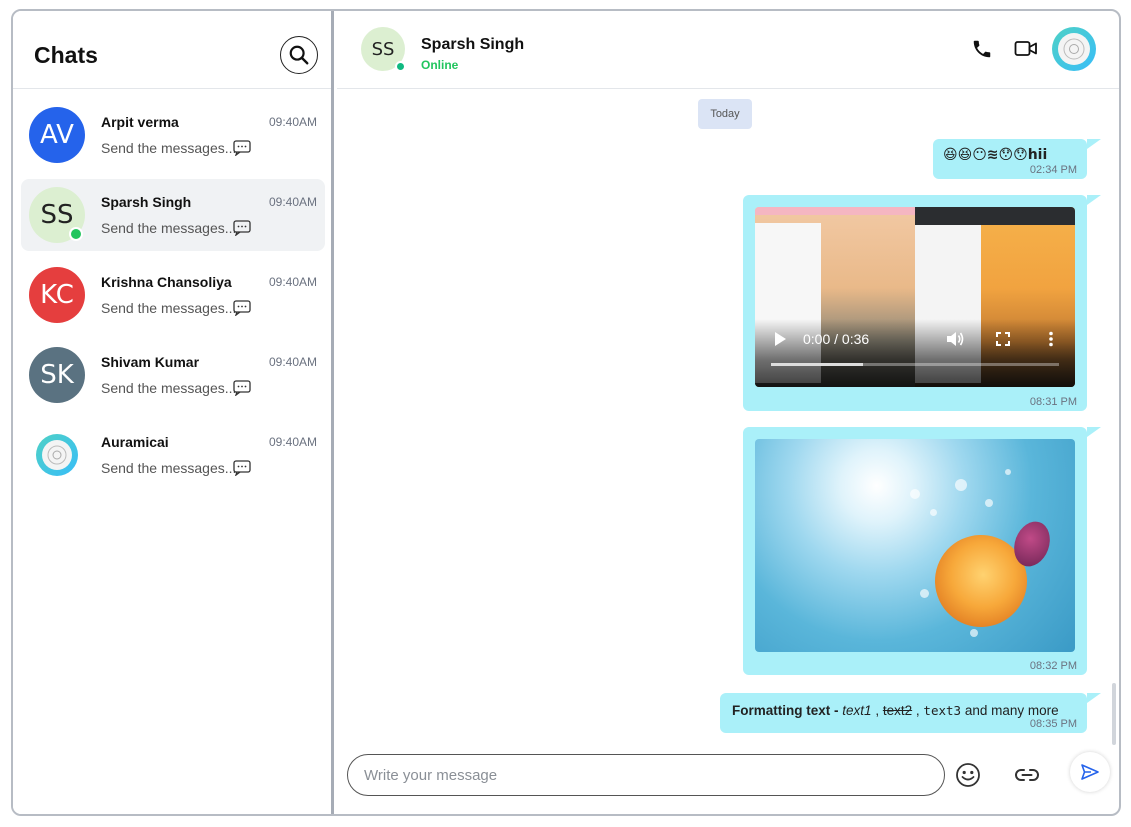 The image size is (1131, 827). I want to click on sidebar-title: Chats, so click(66, 55).